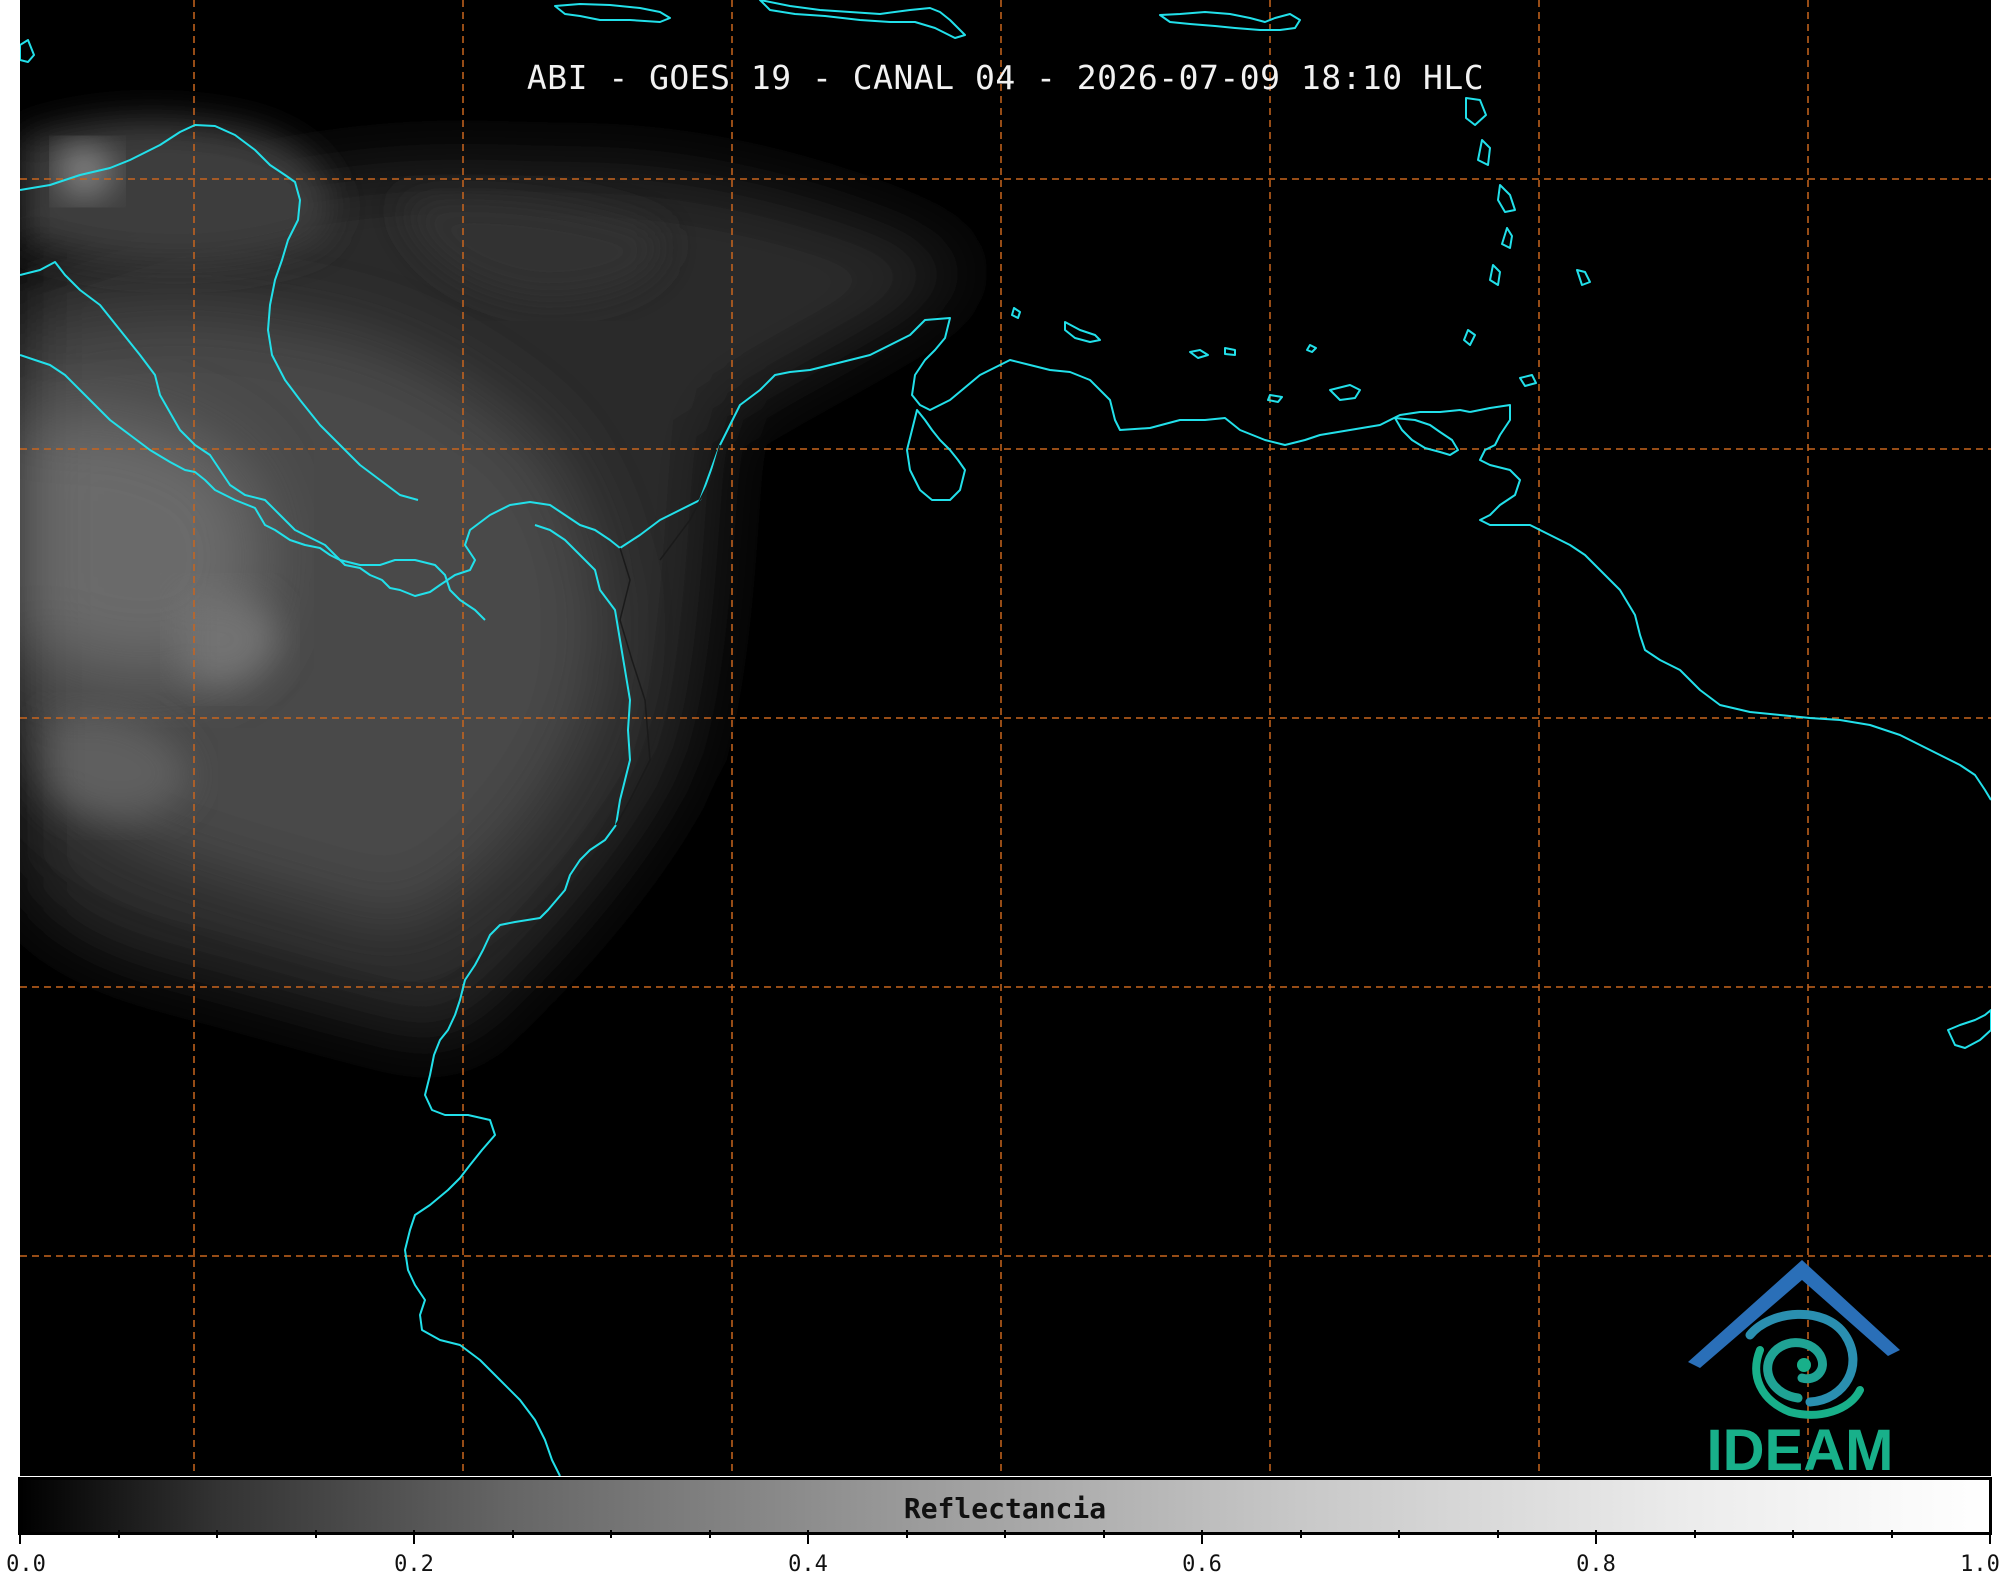 Image resolution: width=2011 pixels, height=1577 pixels. I want to click on colorbar-tick-label: 0.4, so click(808, 1564).